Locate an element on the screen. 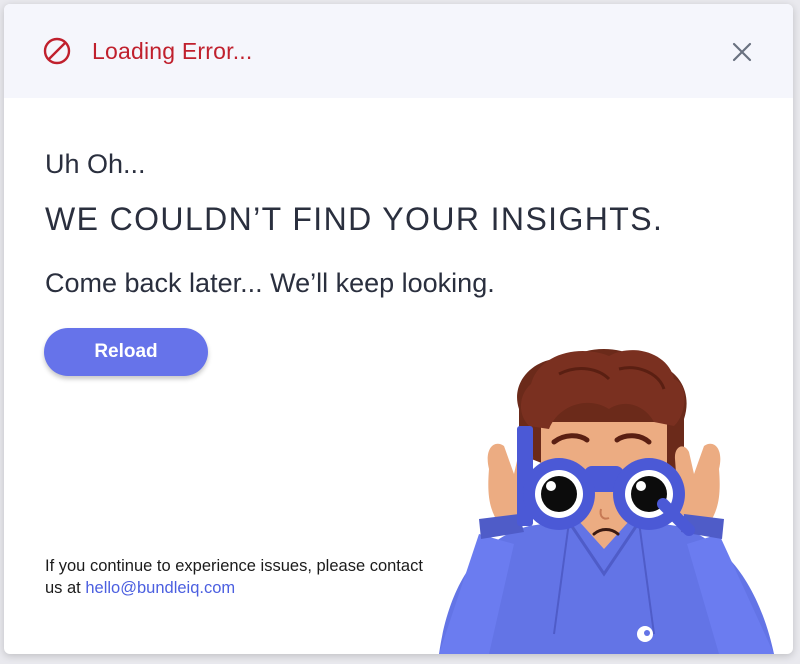 The width and height of the screenshot is (800, 664). reload-button: Reload is located at coordinates (126, 352).